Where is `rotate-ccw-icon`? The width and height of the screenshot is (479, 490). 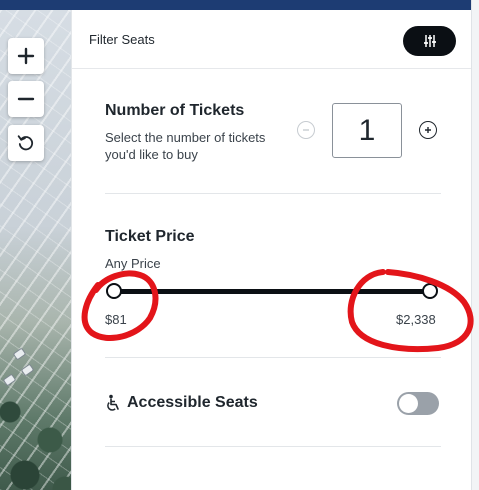 rotate-ccw-icon is located at coordinates (25, 143).